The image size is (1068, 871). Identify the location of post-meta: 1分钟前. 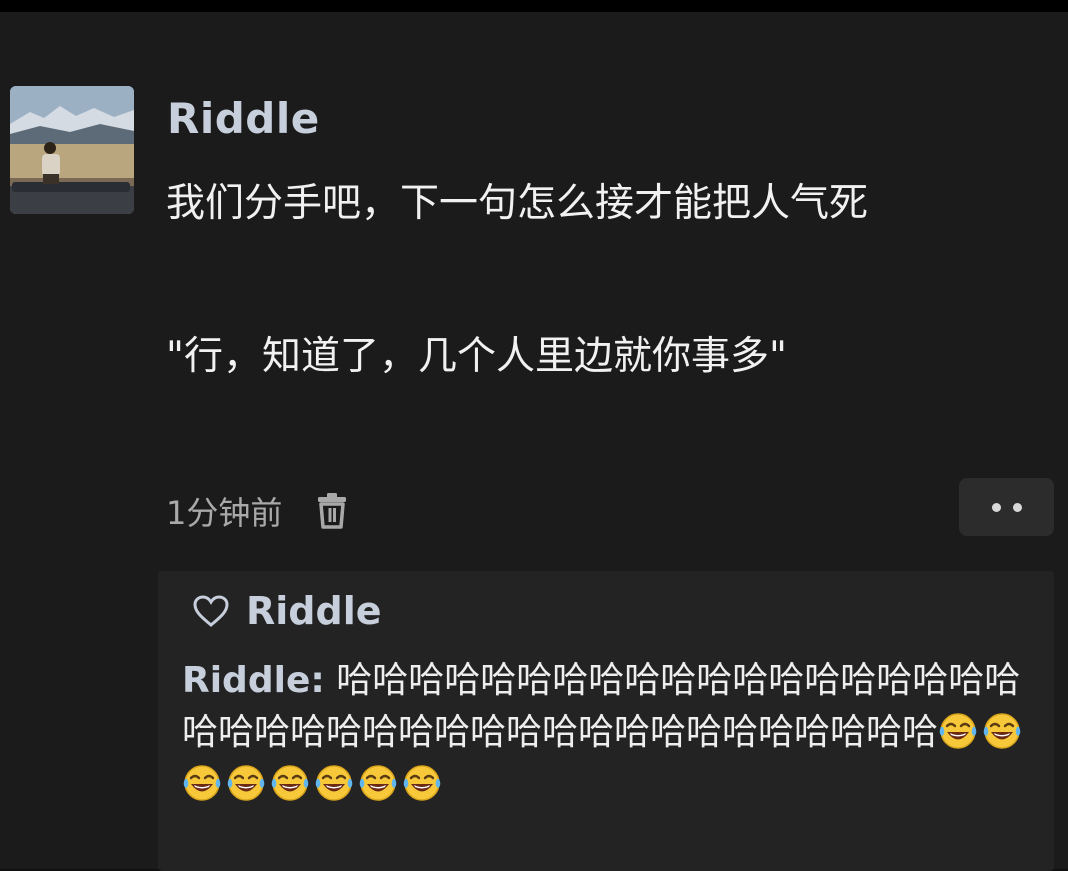
(257, 511).